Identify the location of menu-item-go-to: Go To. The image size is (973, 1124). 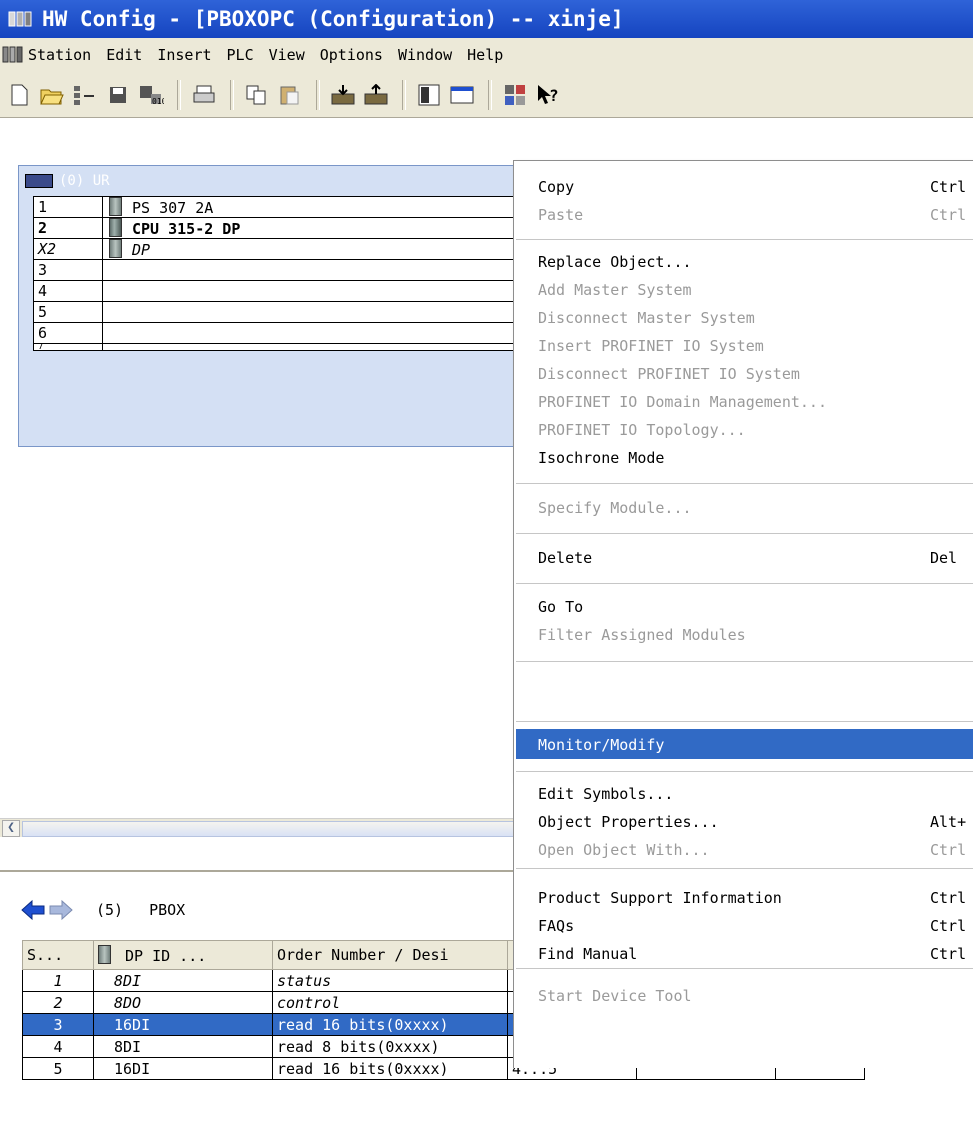
(560, 607).